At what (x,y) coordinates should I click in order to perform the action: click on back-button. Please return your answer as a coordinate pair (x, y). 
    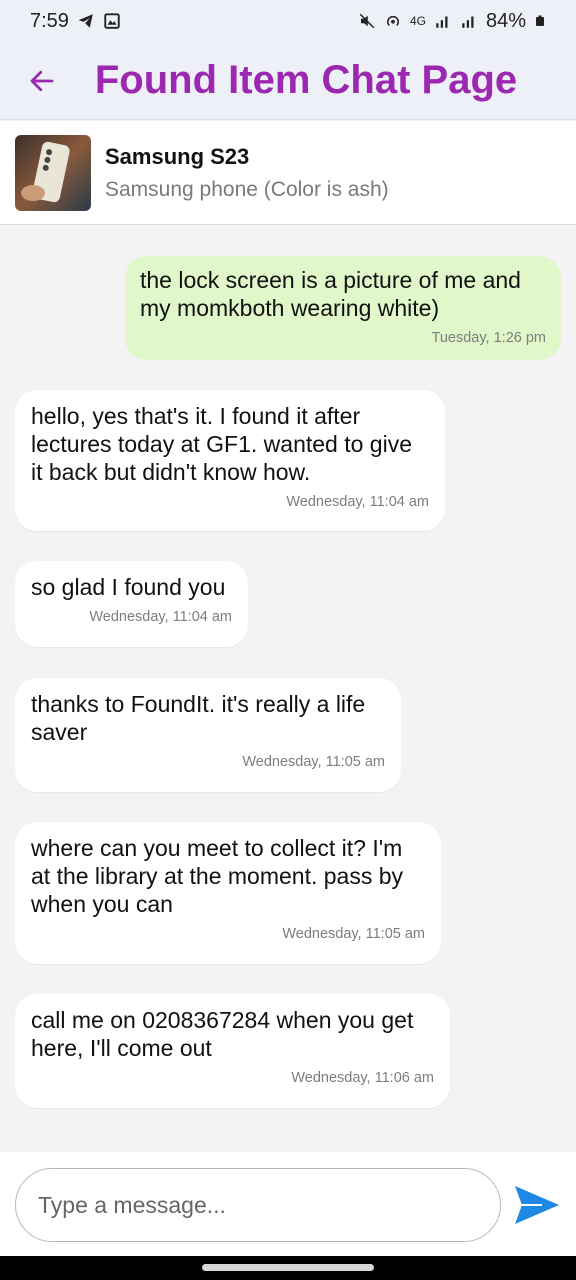
    Looking at the image, I should click on (42, 81).